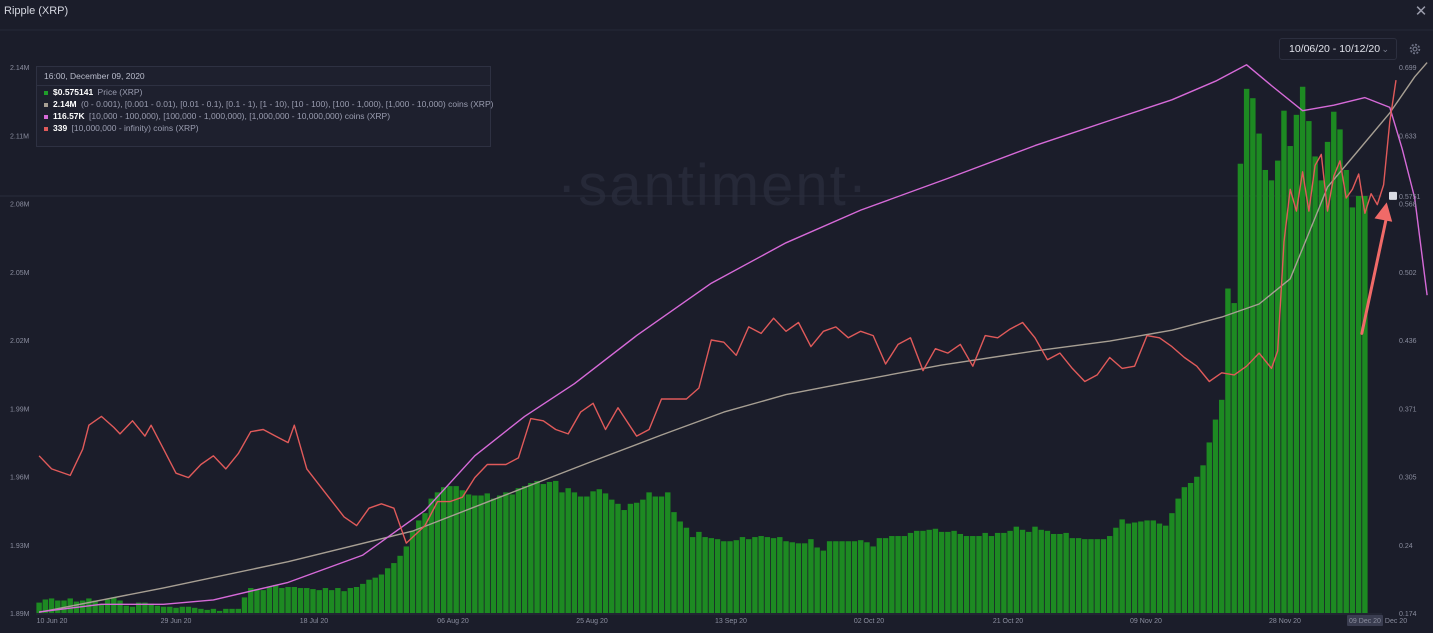  Describe the element at coordinates (19, 136) in the screenshot. I see `left-axis-tick: 2.11M` at that location.